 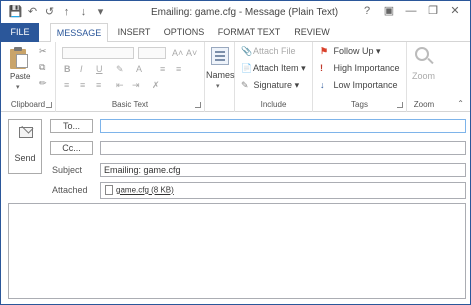 I want to click on names-group: Names ▾, so click(x=220, y=77).